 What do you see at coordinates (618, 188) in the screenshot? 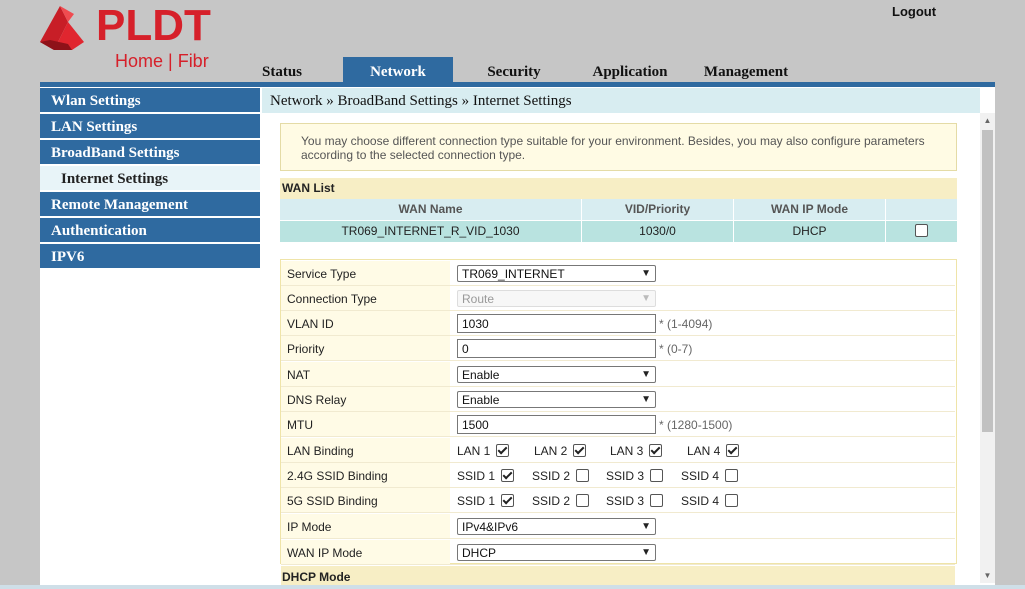
I see `wan-list-title: WAN List` at bounding box center [618, 188].